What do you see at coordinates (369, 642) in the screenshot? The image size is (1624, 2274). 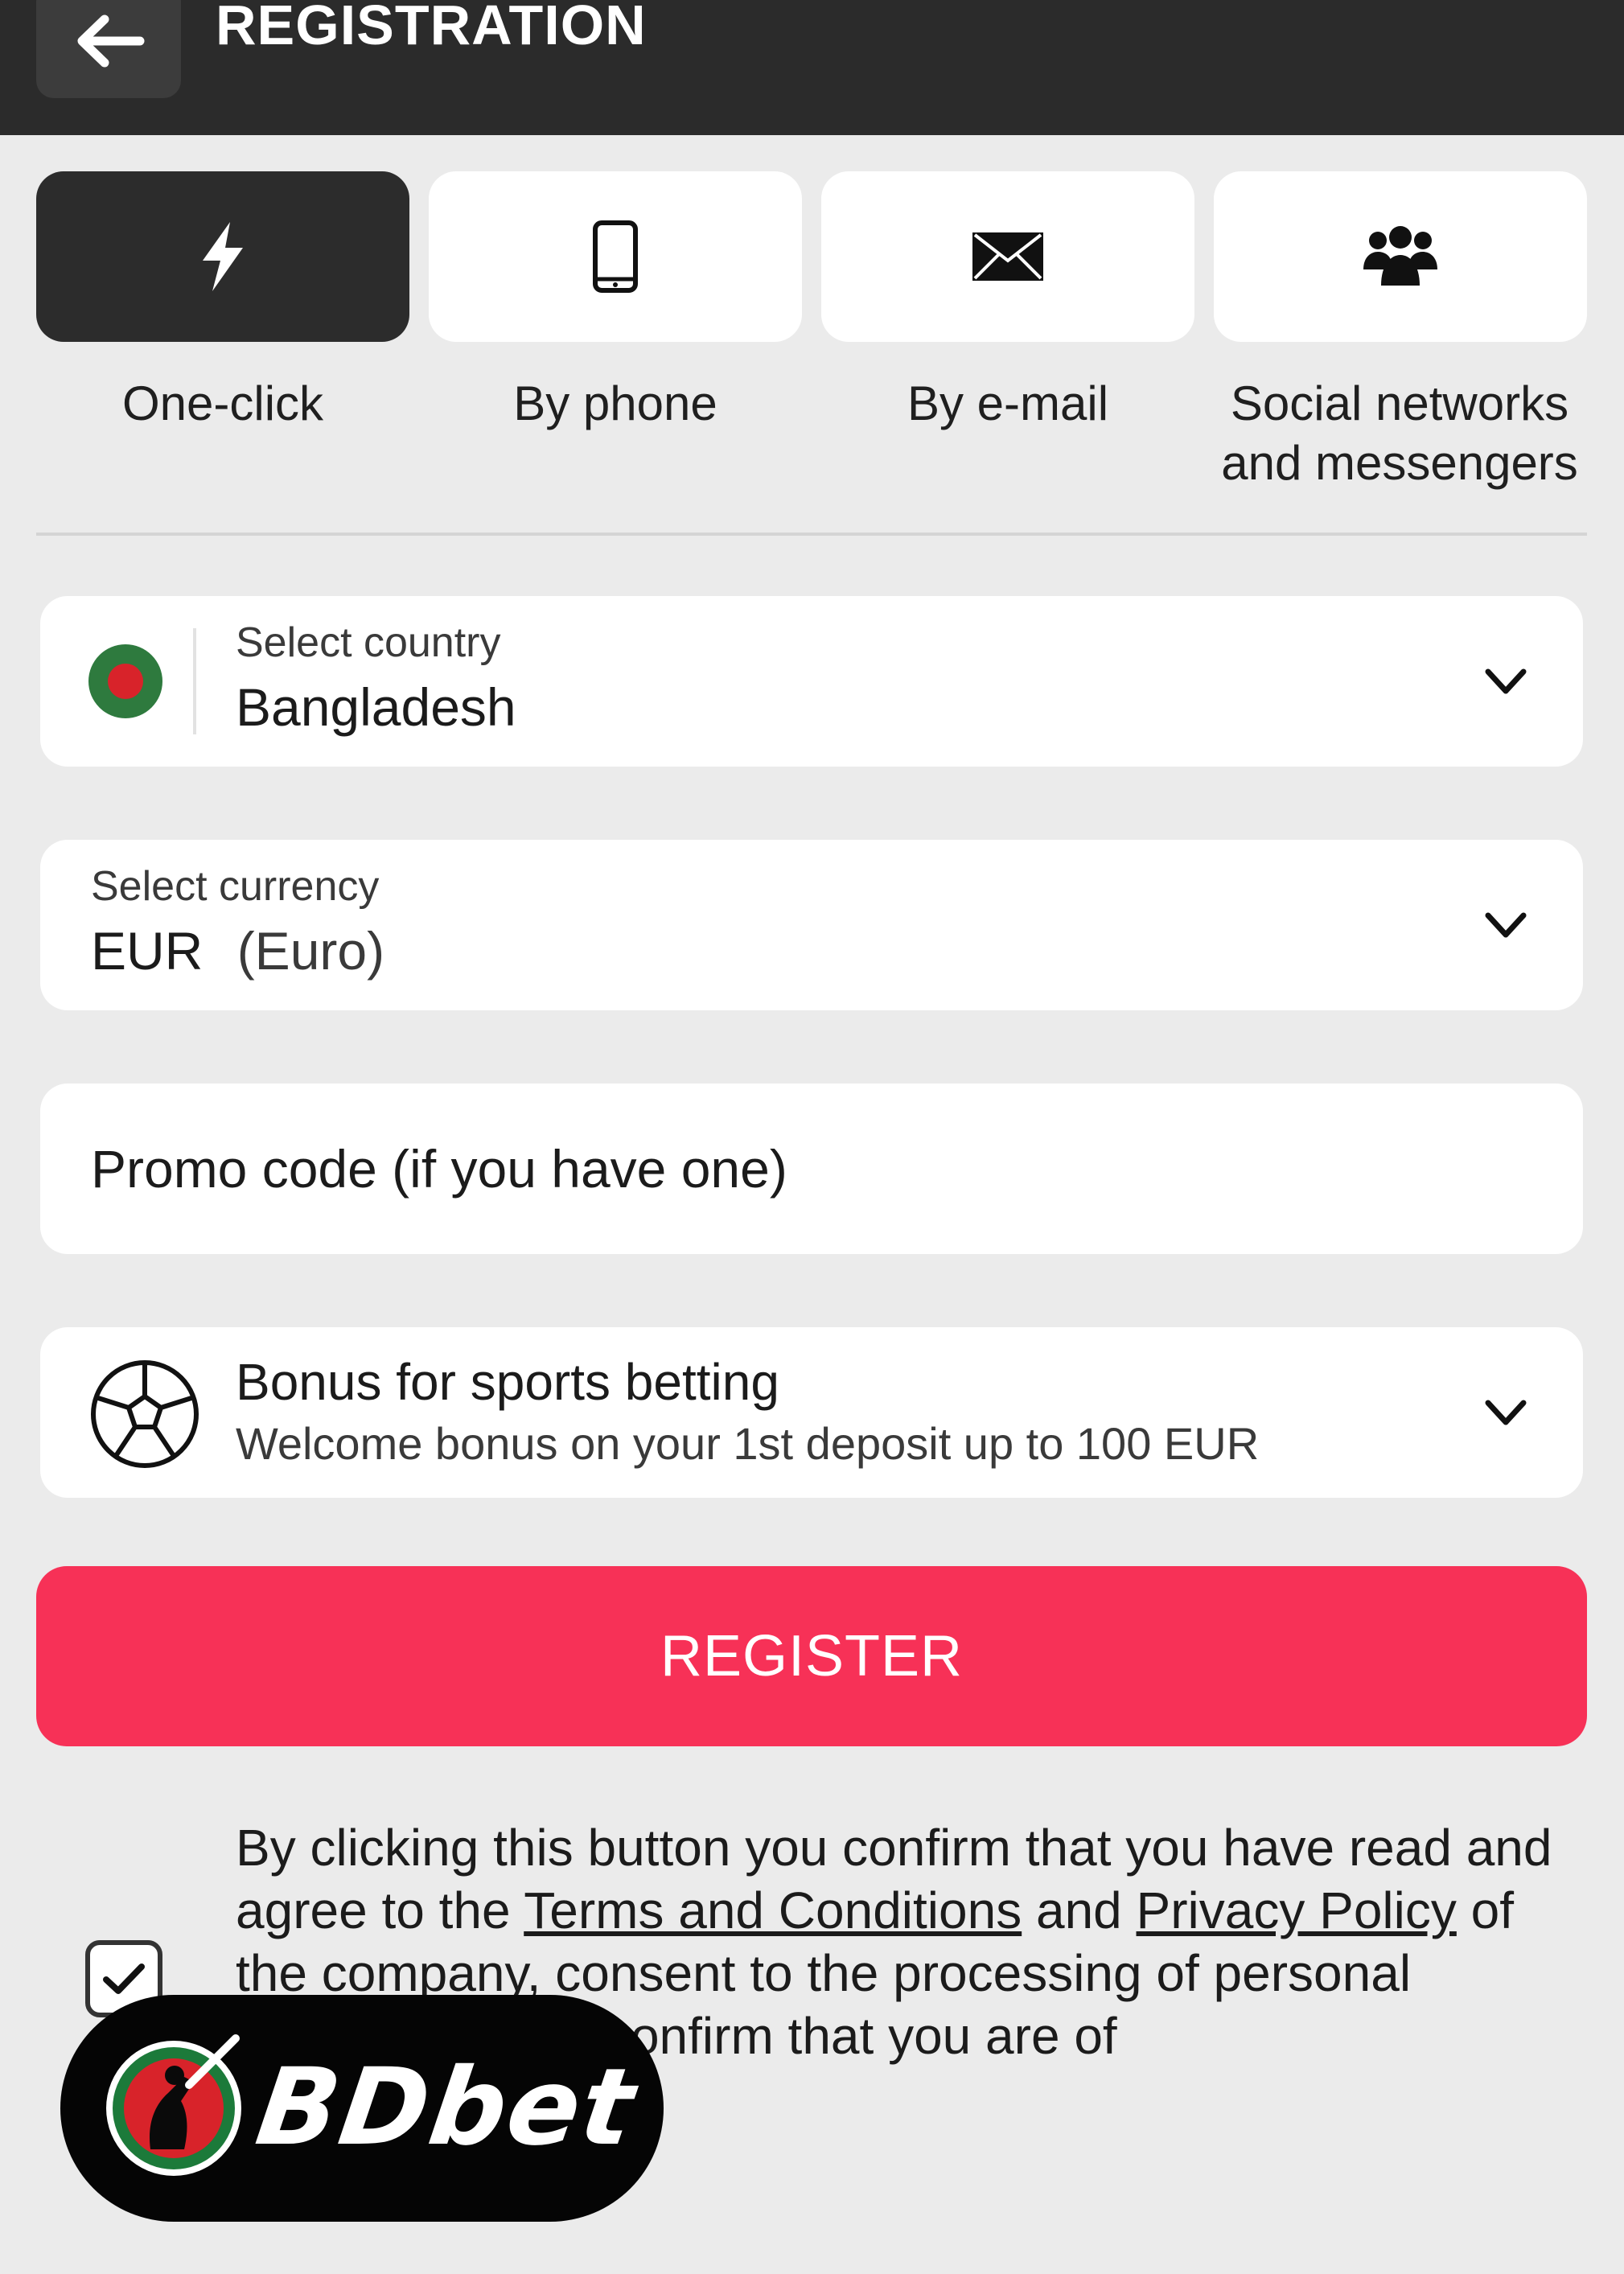 I see `country-label: Select country` at bounding box center [369, 642].